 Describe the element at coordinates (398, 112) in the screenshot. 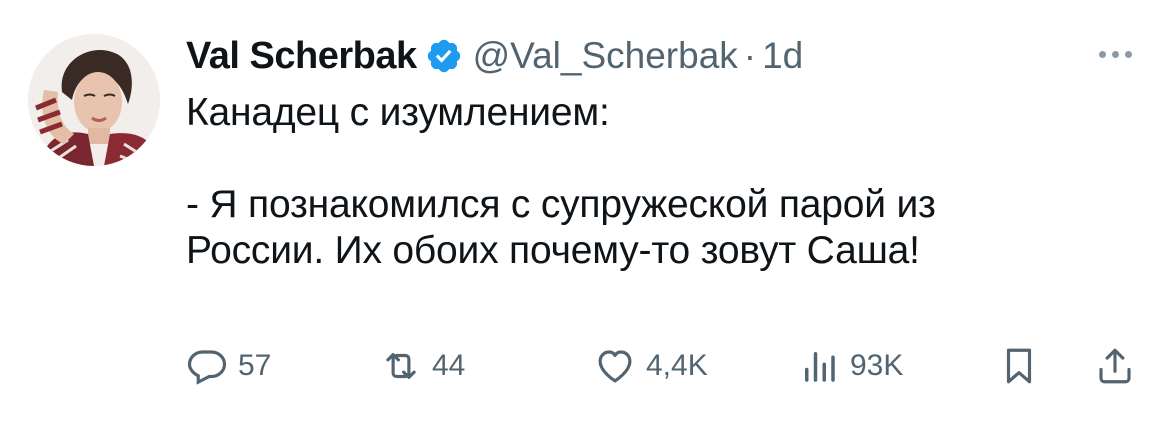

I see `tweet-line: Канадец с изумлением:` at that location.